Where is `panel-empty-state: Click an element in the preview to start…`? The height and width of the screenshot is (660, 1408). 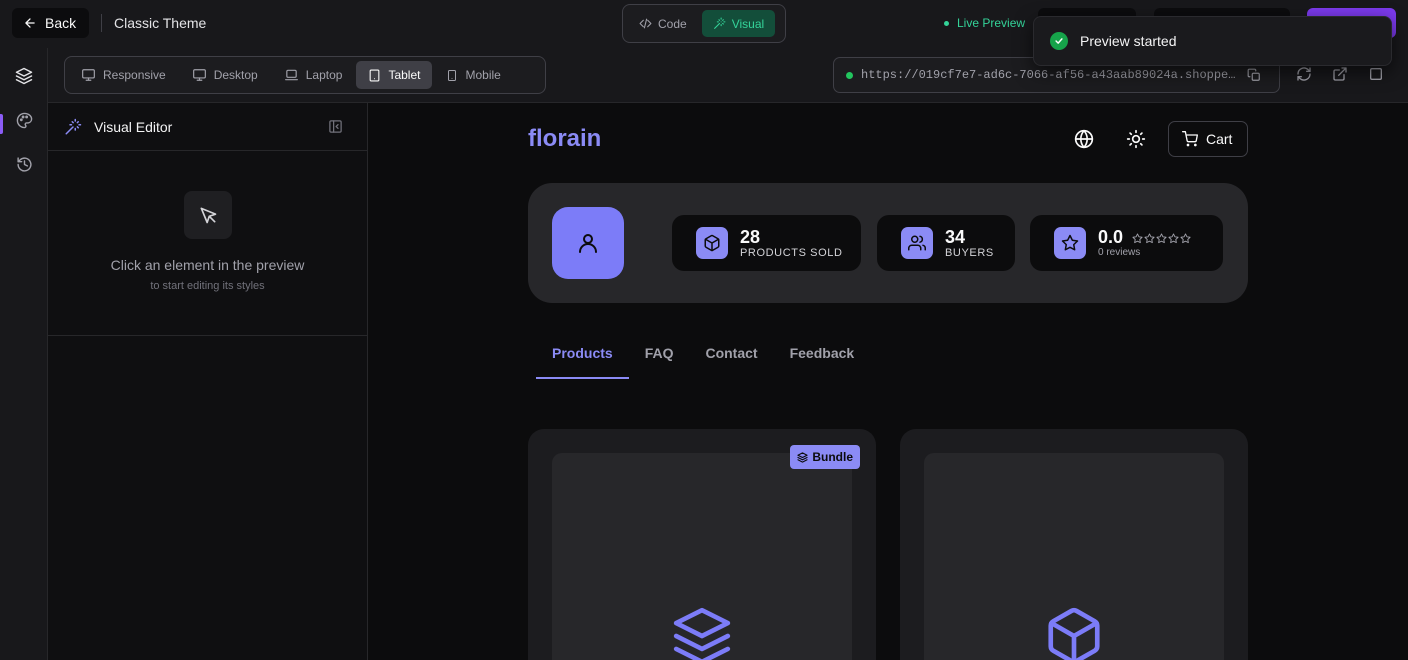
panel-empty-state: Click an element in the preview to start… is located at coordinates (207, 243).